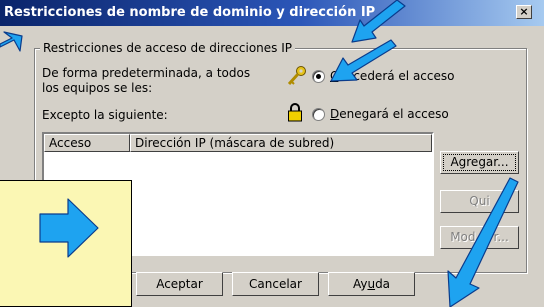  Describe the element at coordinates (363, 60) in the screenshot. I see `arrow-radio-icon` at that location.